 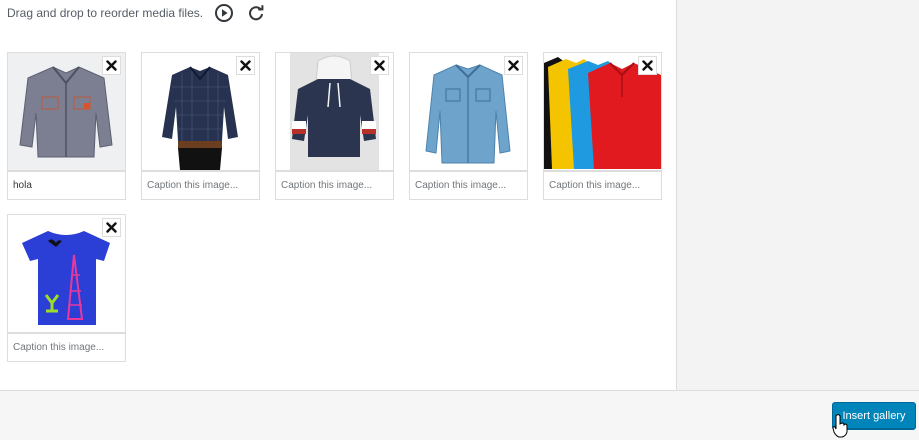 I want to click on reorder-instructions: Drag and drop to reorder media files., so click(x=137, y=13).